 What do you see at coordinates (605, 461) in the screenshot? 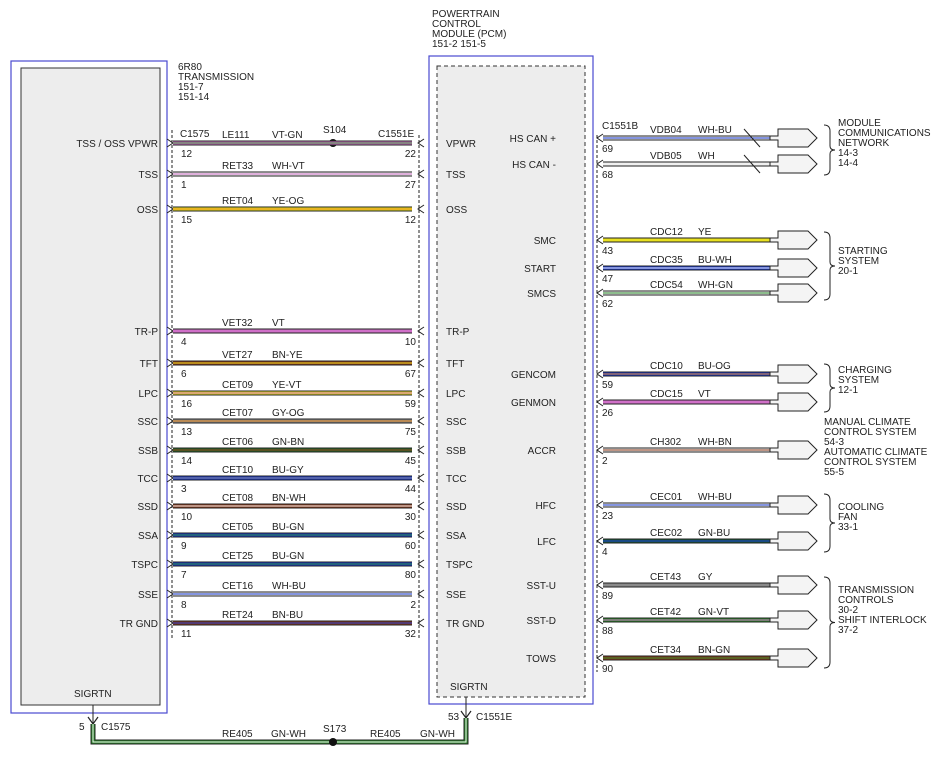
I see `pcm-right-pin-number: 2` at bounding box center [605, 461].